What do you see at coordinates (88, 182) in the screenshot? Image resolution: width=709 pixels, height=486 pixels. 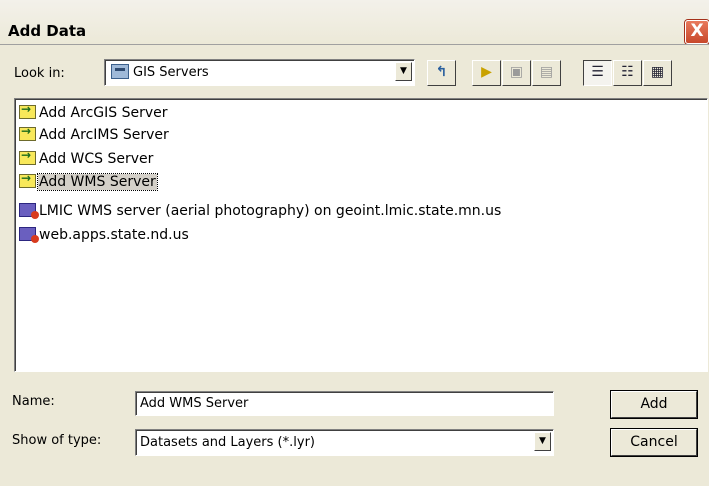 I see `list-item-selected: Add WMS Server` at bounding box center [88, 182].